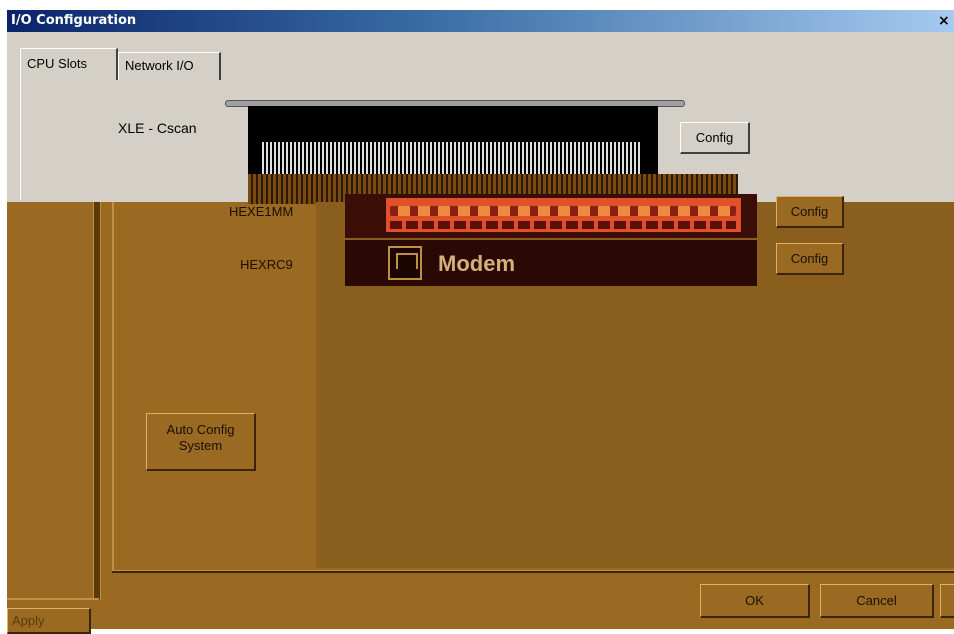  I want to click on slot-label-hexe1mm: HEXE1MM, so click(261, 211).